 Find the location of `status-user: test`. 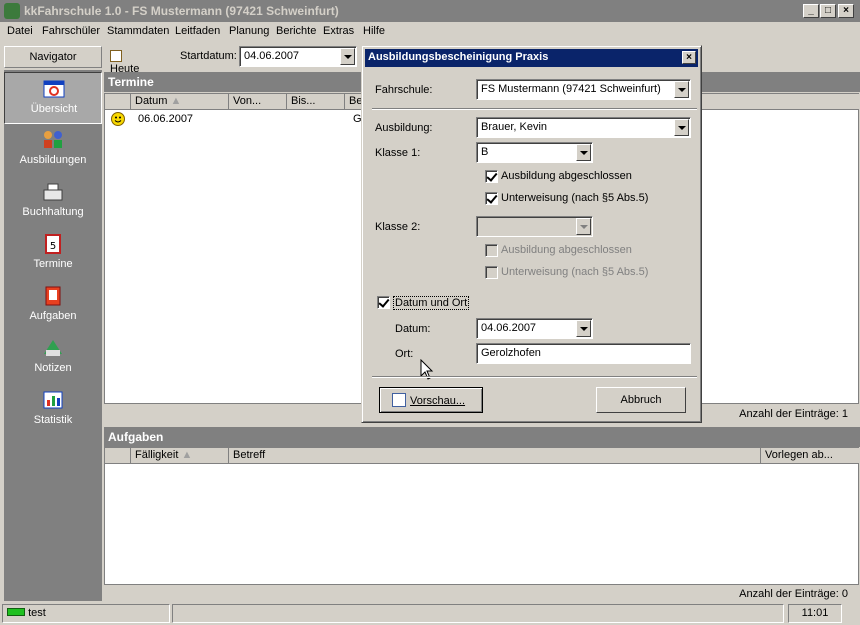

status-user: test is located at coordinates (37, 613).